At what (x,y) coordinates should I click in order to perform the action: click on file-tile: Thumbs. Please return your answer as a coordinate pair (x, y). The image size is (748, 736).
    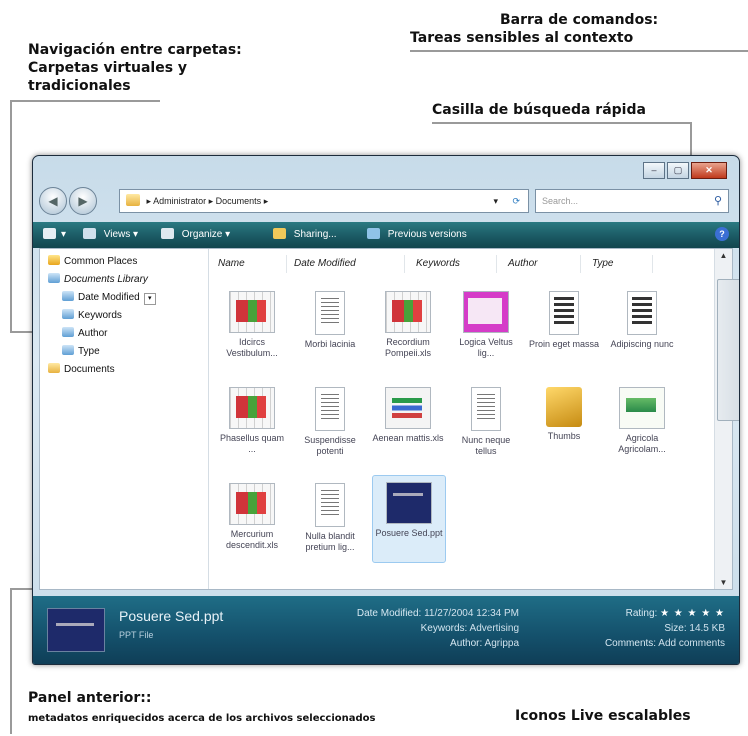
    Looking at the image, I should click on (564, 424).